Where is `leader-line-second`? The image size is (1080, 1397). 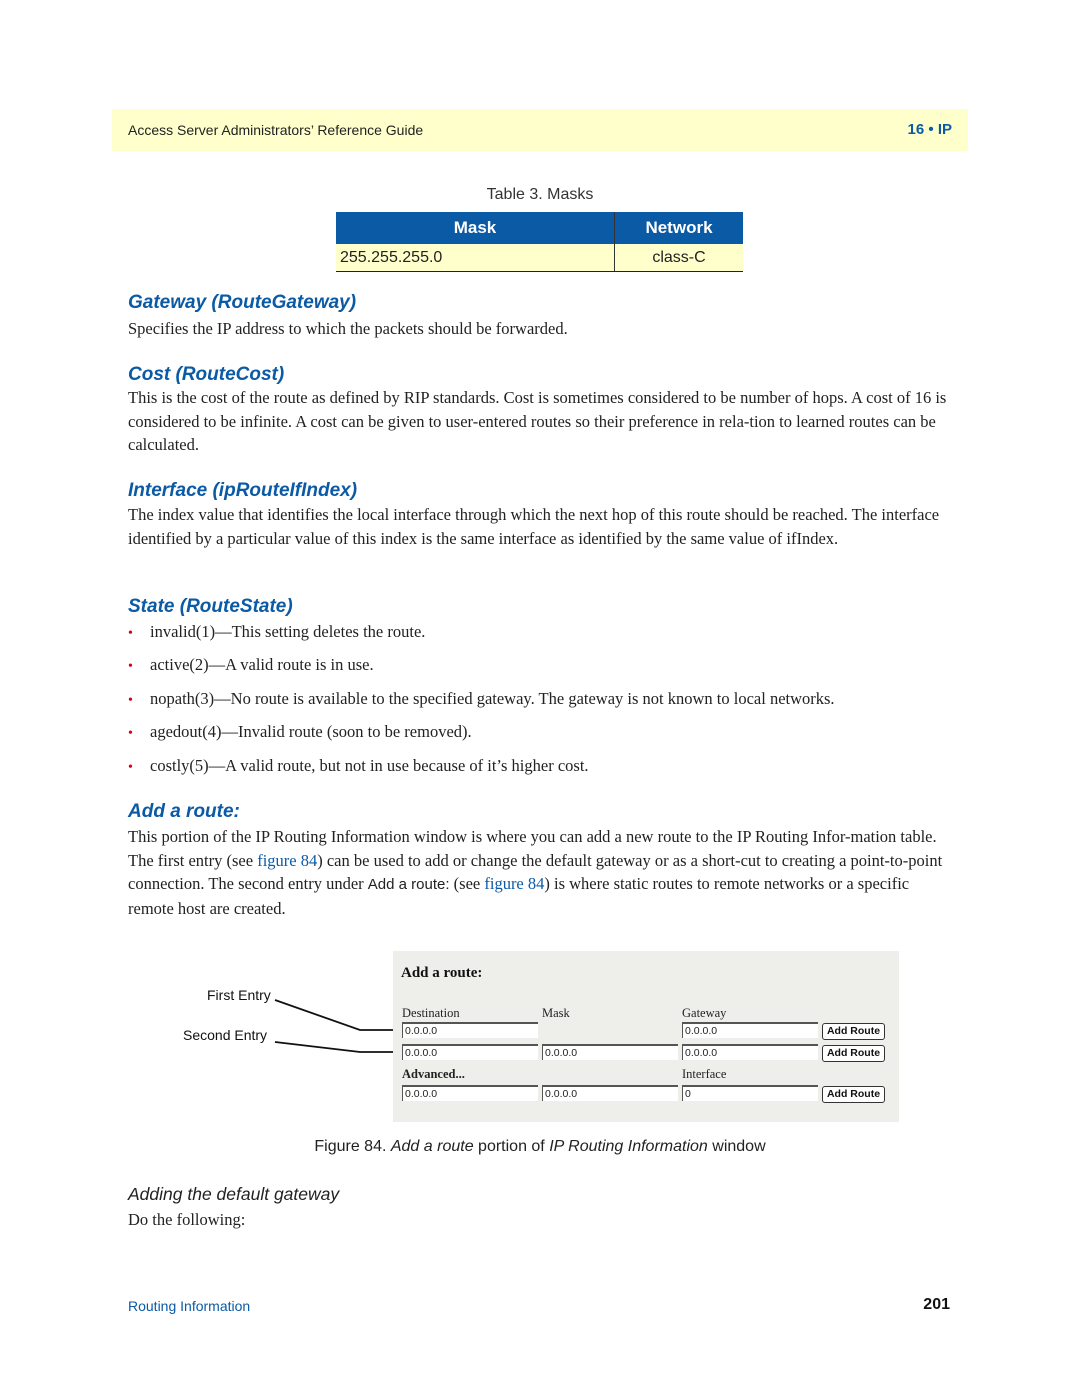 leader-line-second is located at coordinates (338, 1047).